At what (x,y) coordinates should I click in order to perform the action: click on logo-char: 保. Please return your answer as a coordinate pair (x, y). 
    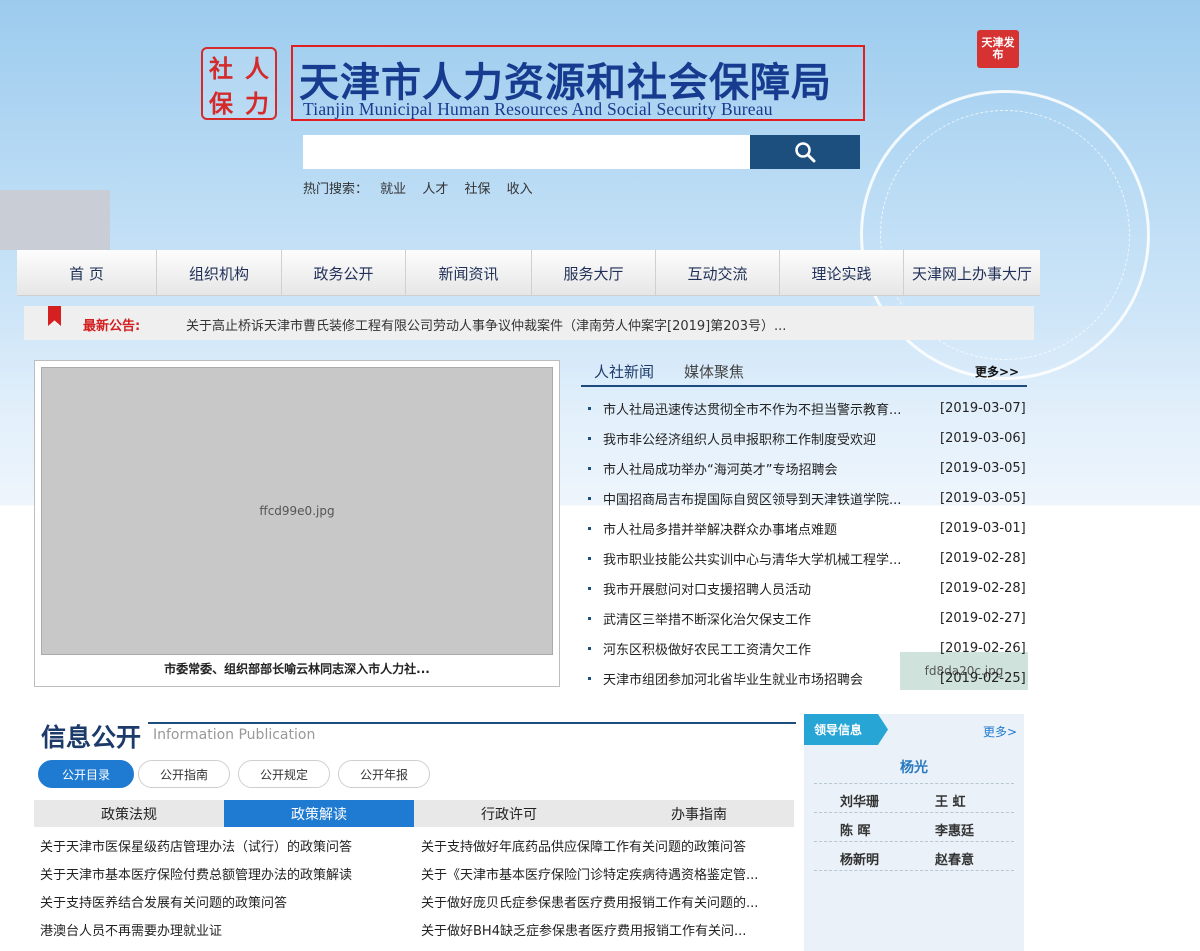
    Looking at the image, I should click on (221, 103).